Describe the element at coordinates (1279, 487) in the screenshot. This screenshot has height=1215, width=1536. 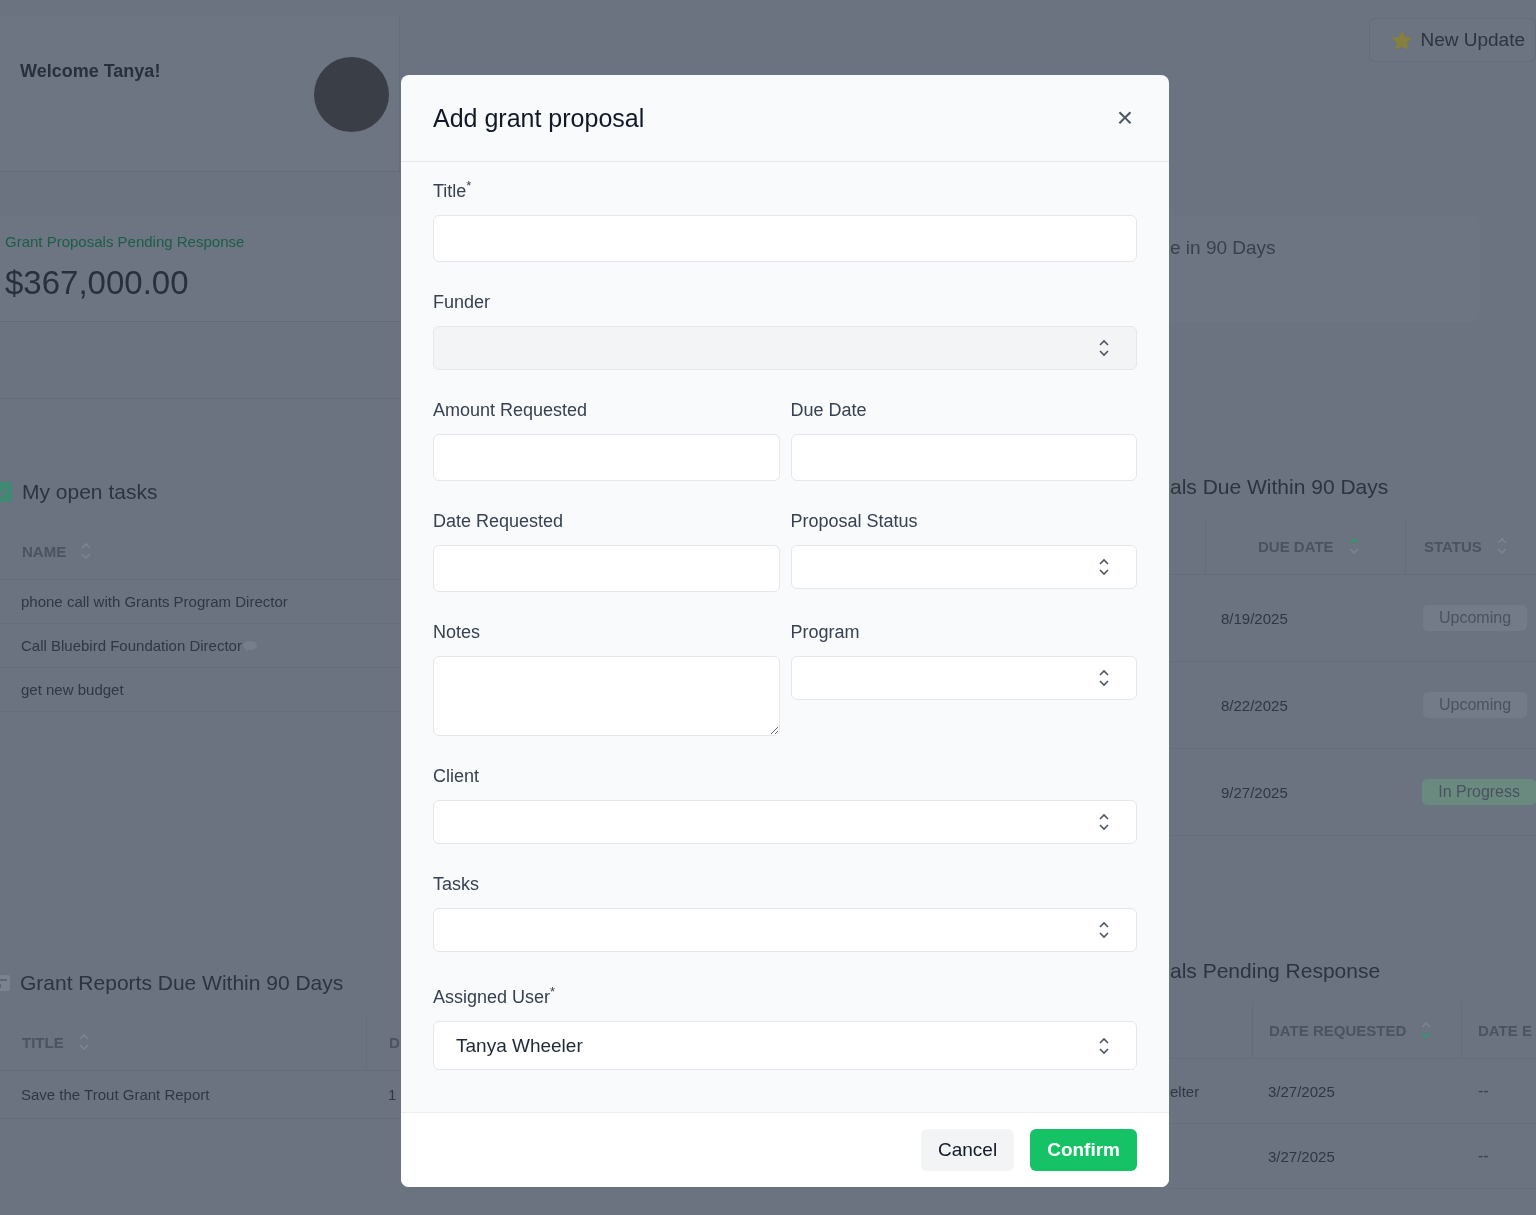
I see `section-title: als Due Within 90 Days` at that location.